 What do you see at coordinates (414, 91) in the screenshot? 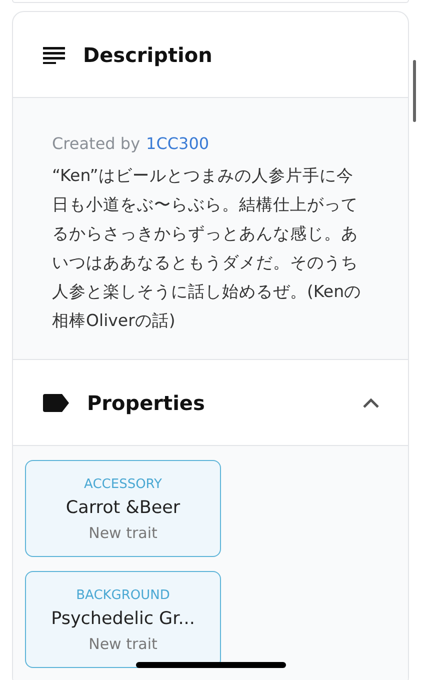
I see `scrollbar` at bounding box center [414, 91].